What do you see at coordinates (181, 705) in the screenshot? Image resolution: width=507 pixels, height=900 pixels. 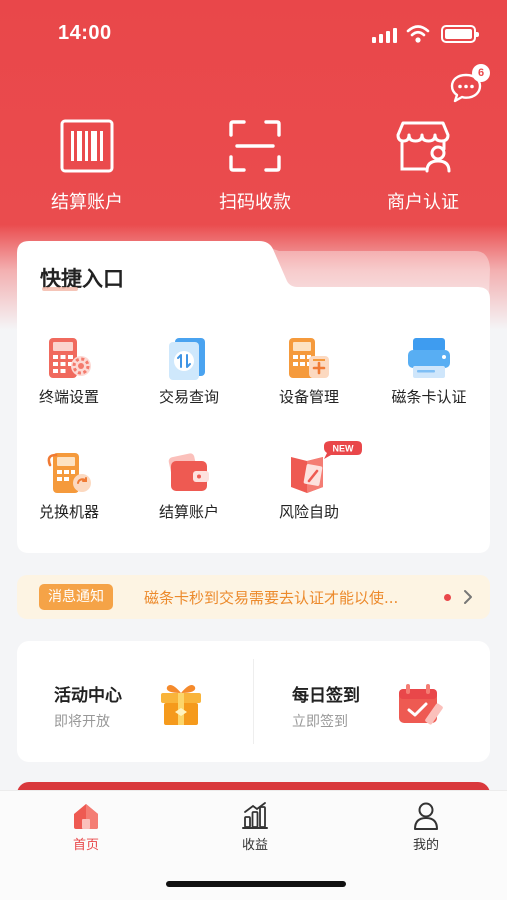 I see `gift-box-icon` at bounding box center [181, 705].